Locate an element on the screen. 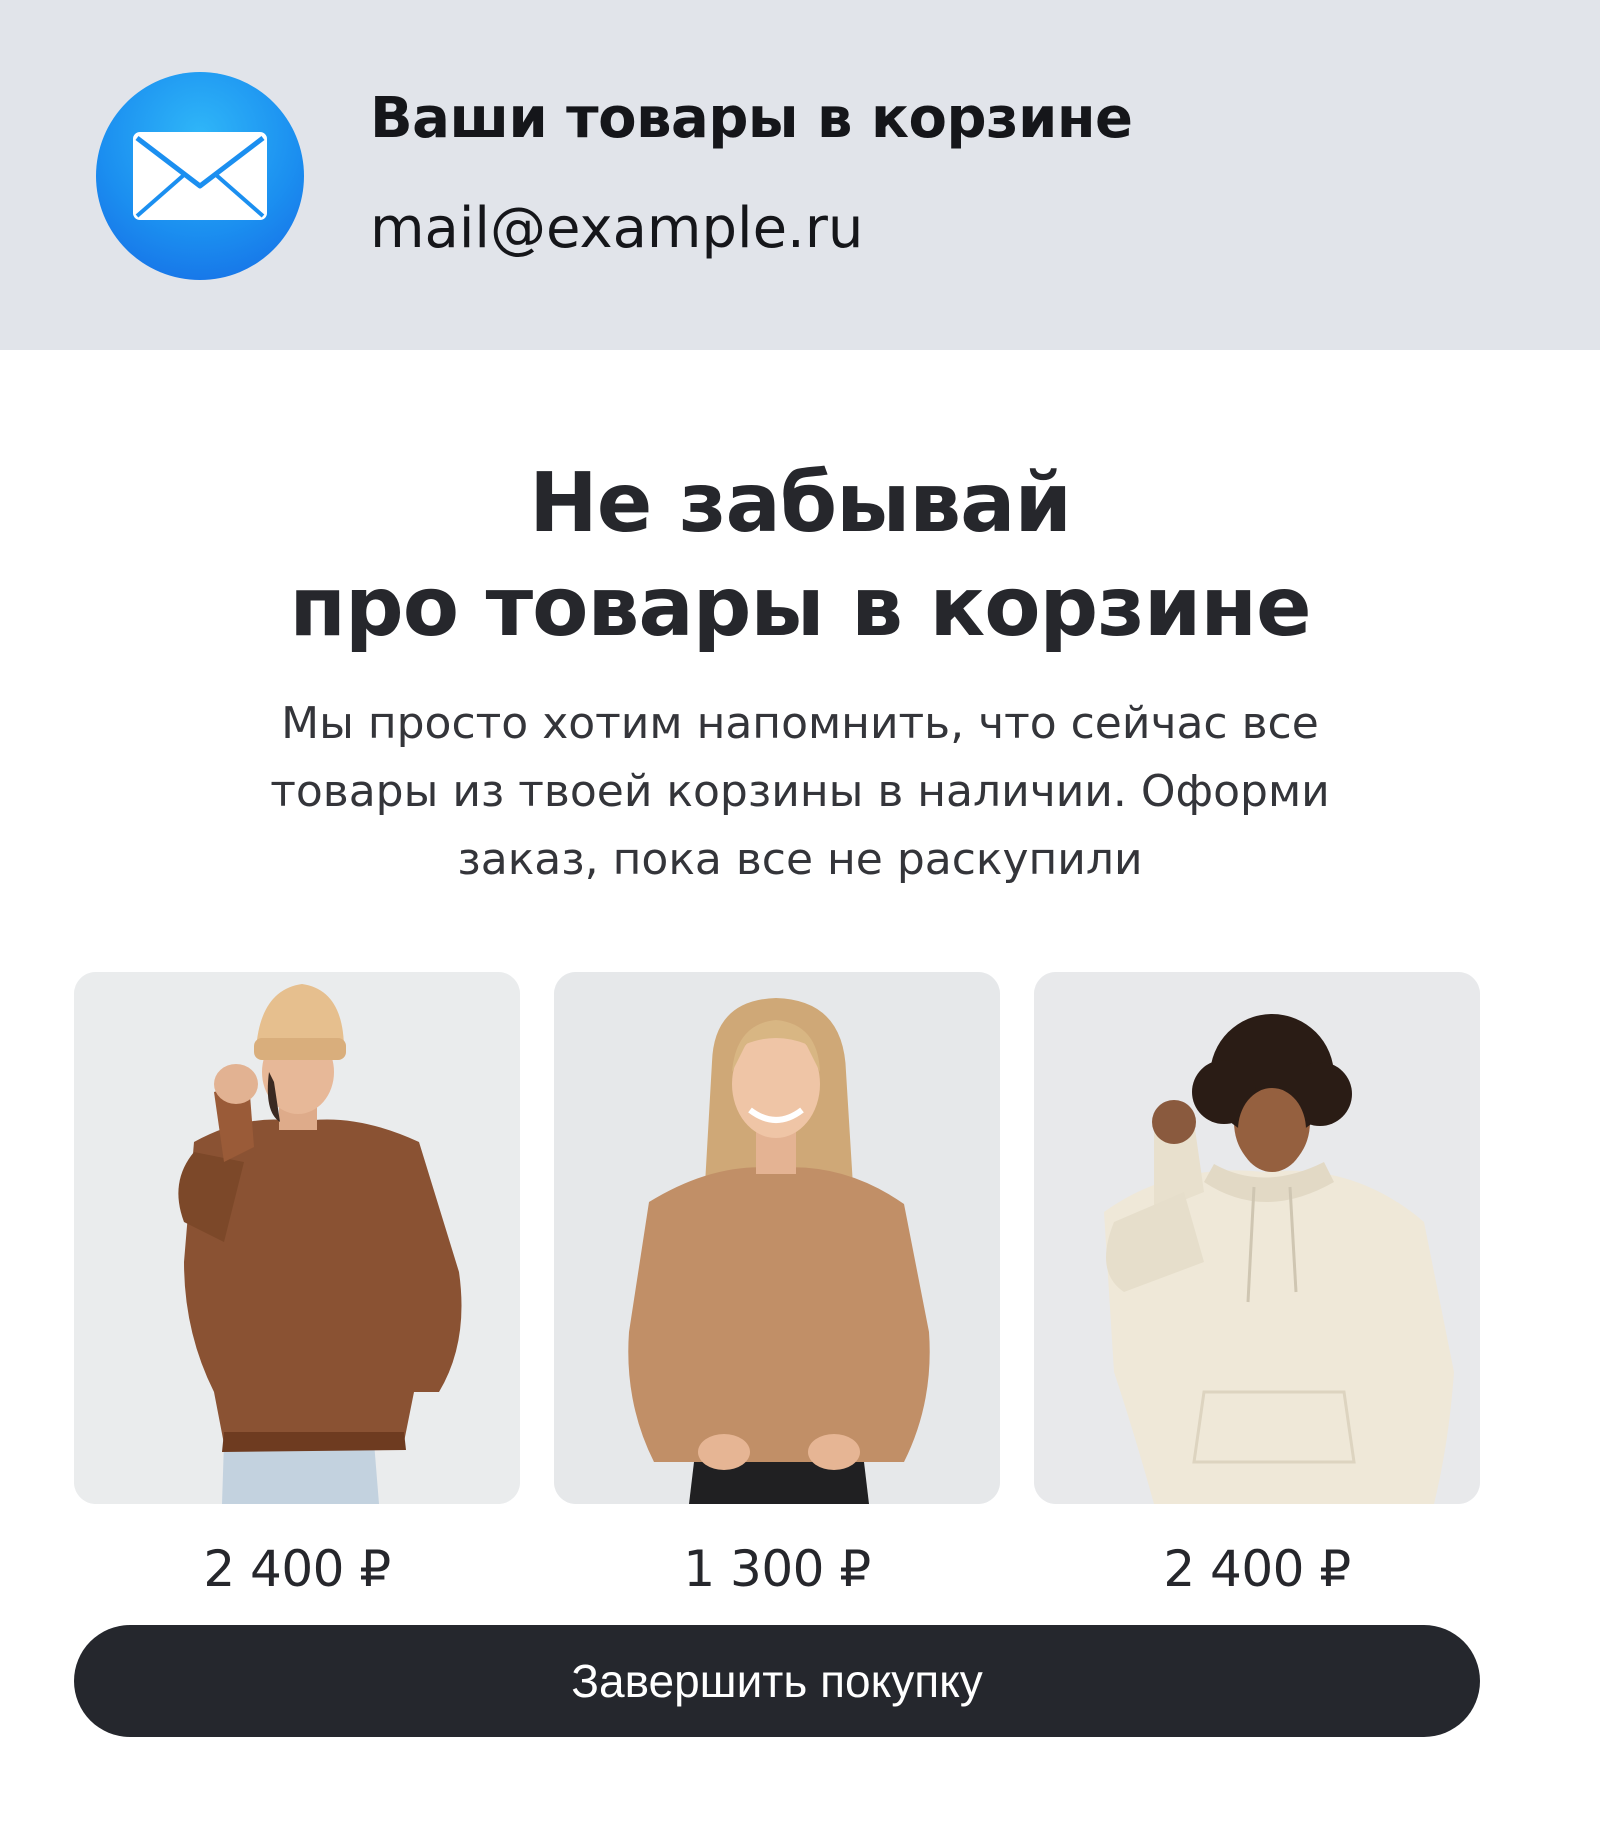  woman-in-cream-hoodie-photo is located at coordinates (1257, 1238).